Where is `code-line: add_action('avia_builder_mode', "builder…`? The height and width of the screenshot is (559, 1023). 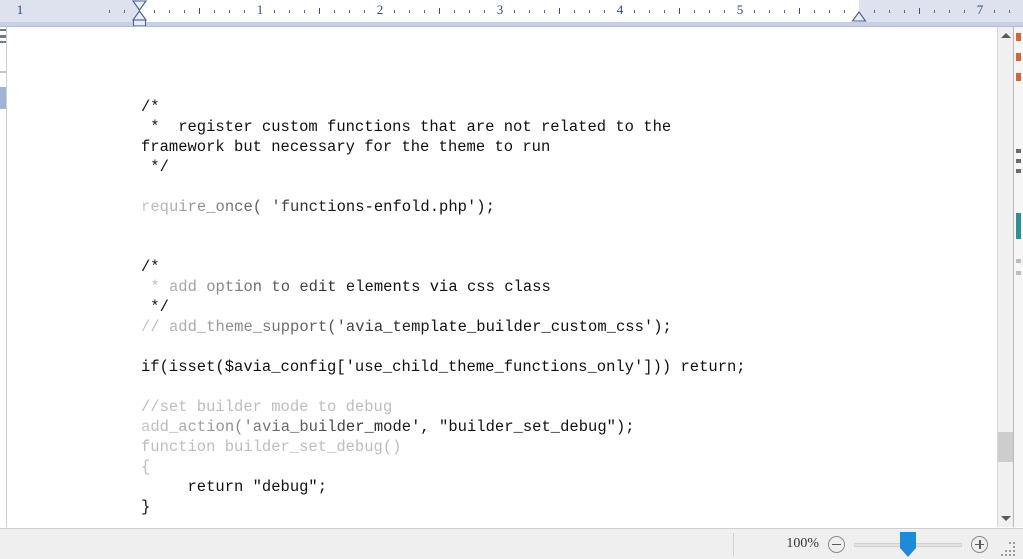 code-line: add_action('avia_builder_mode', "builder… is located at coordinates (443, 427).